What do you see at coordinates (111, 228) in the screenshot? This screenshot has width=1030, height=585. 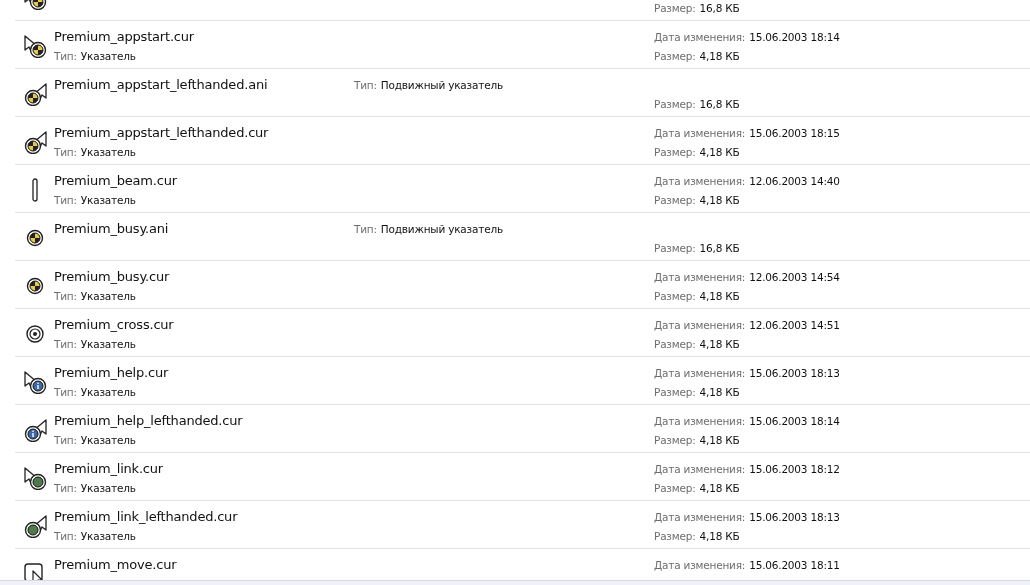 I see `file-name: Premium_busy.ani` at bounding box center [111, 228].